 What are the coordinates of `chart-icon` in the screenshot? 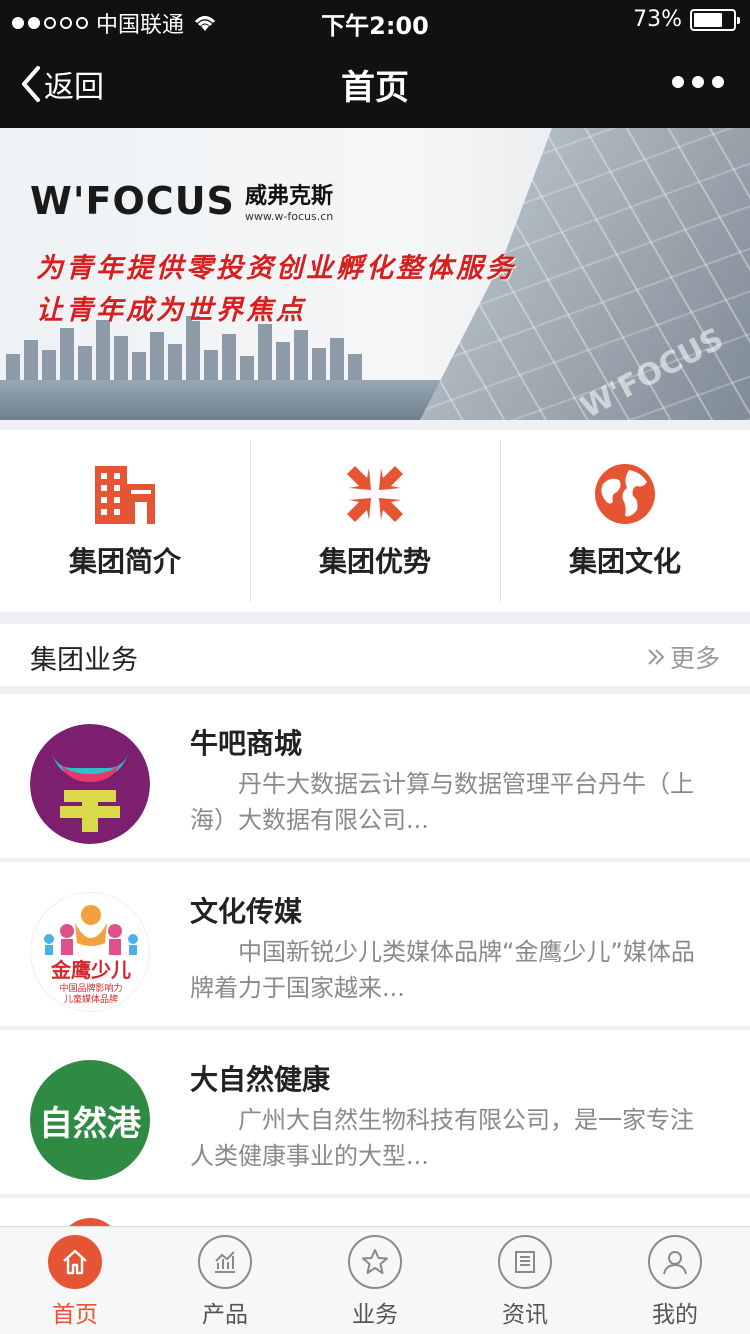 It's located at (225, 1262).